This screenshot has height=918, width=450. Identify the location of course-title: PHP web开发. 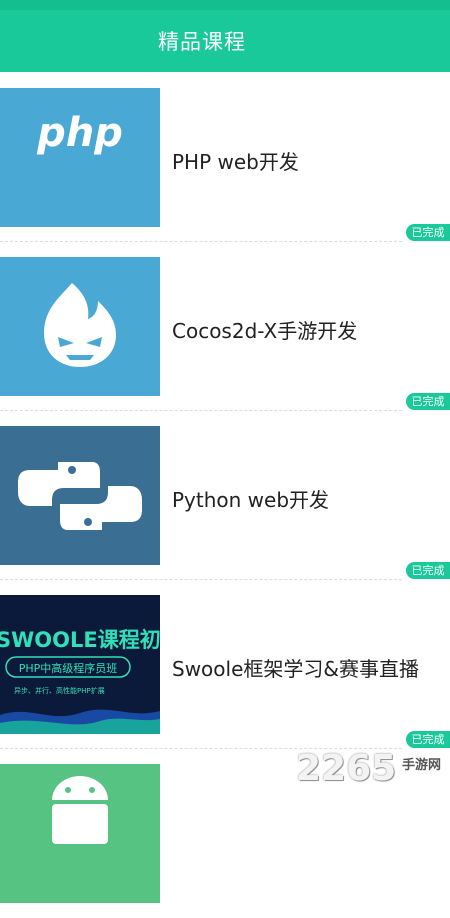
(235, 162).